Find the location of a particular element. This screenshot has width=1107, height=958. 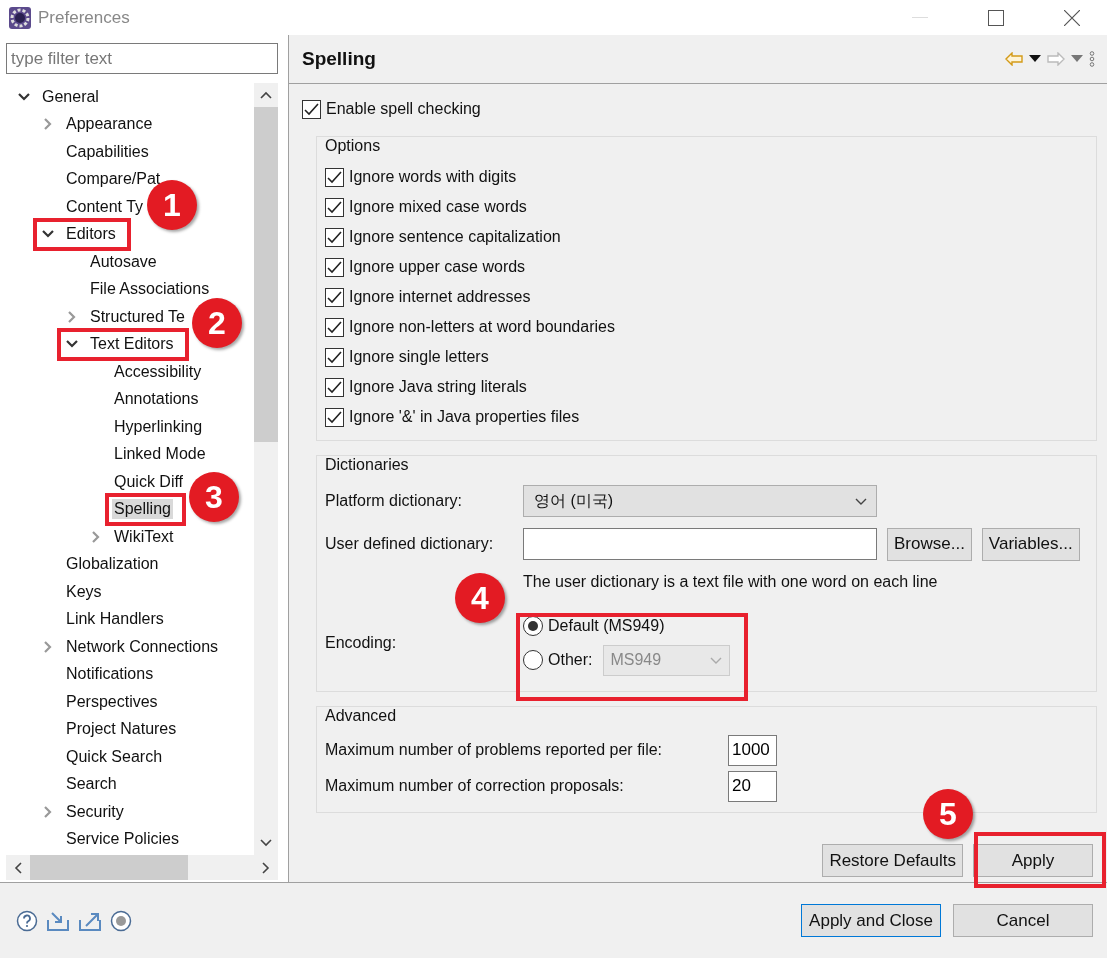

checkbox-label: Ignore sentence capitalization is located at coordinates (455, 237).